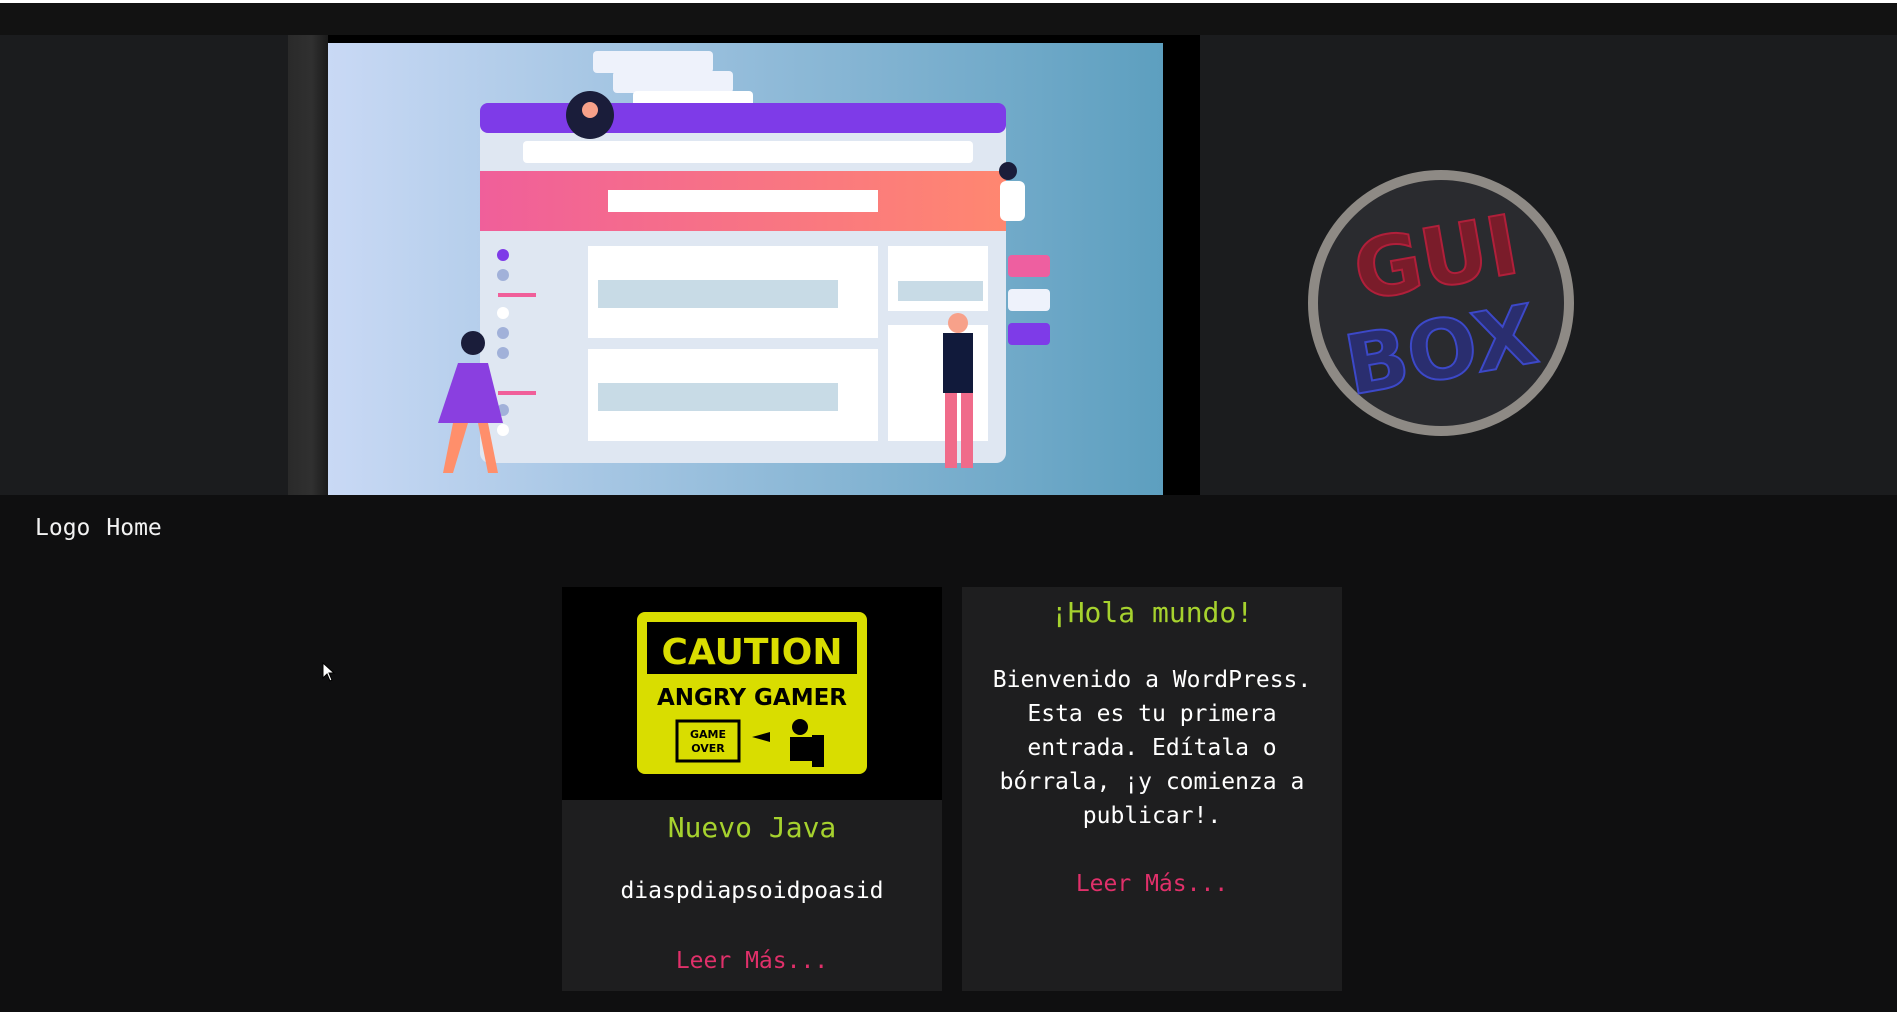 This screenshot has height=1012, width=1897. I want to click on nav-home: Home, so click(133, 530).